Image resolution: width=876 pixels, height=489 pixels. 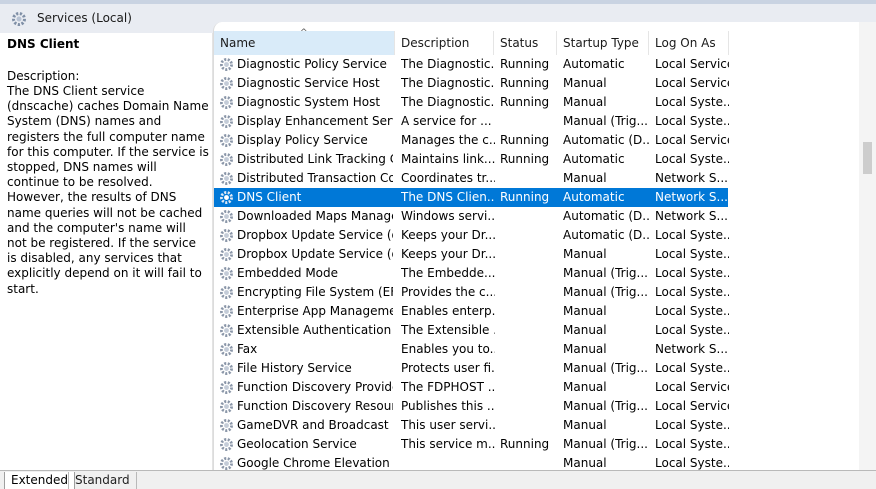 What do you see at coordinates (444, 43) in the screenshot?
I see `column-header-description: Description` at bounding box center [444, 43].